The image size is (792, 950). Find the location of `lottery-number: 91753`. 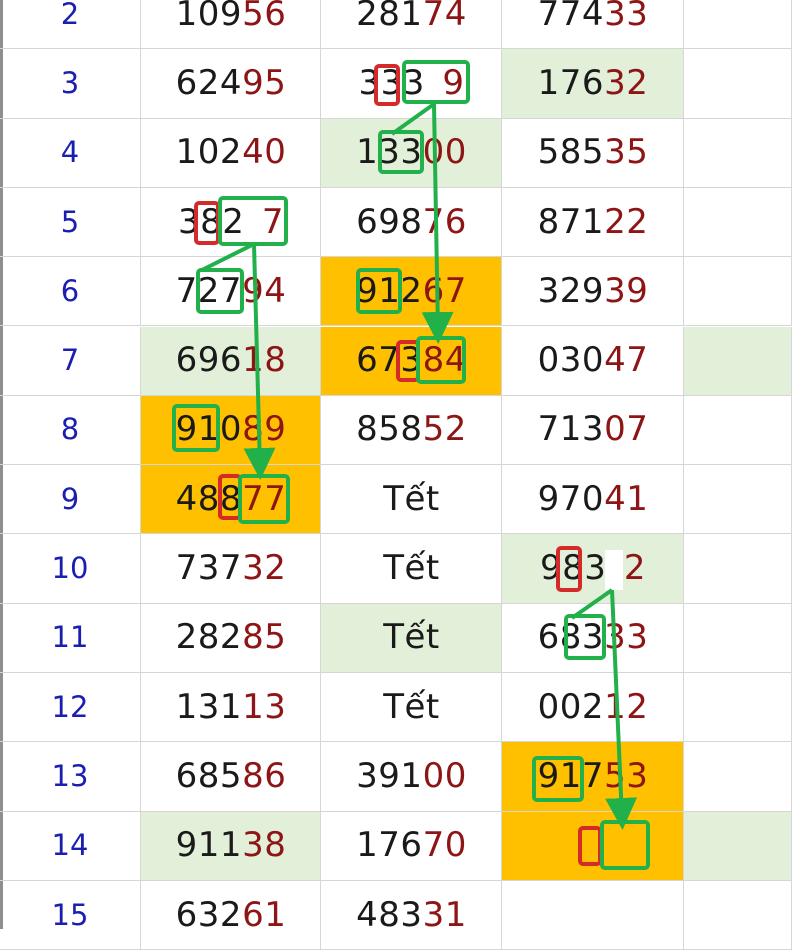

lottery-number: 91753 is located at coordinates (593, 776).